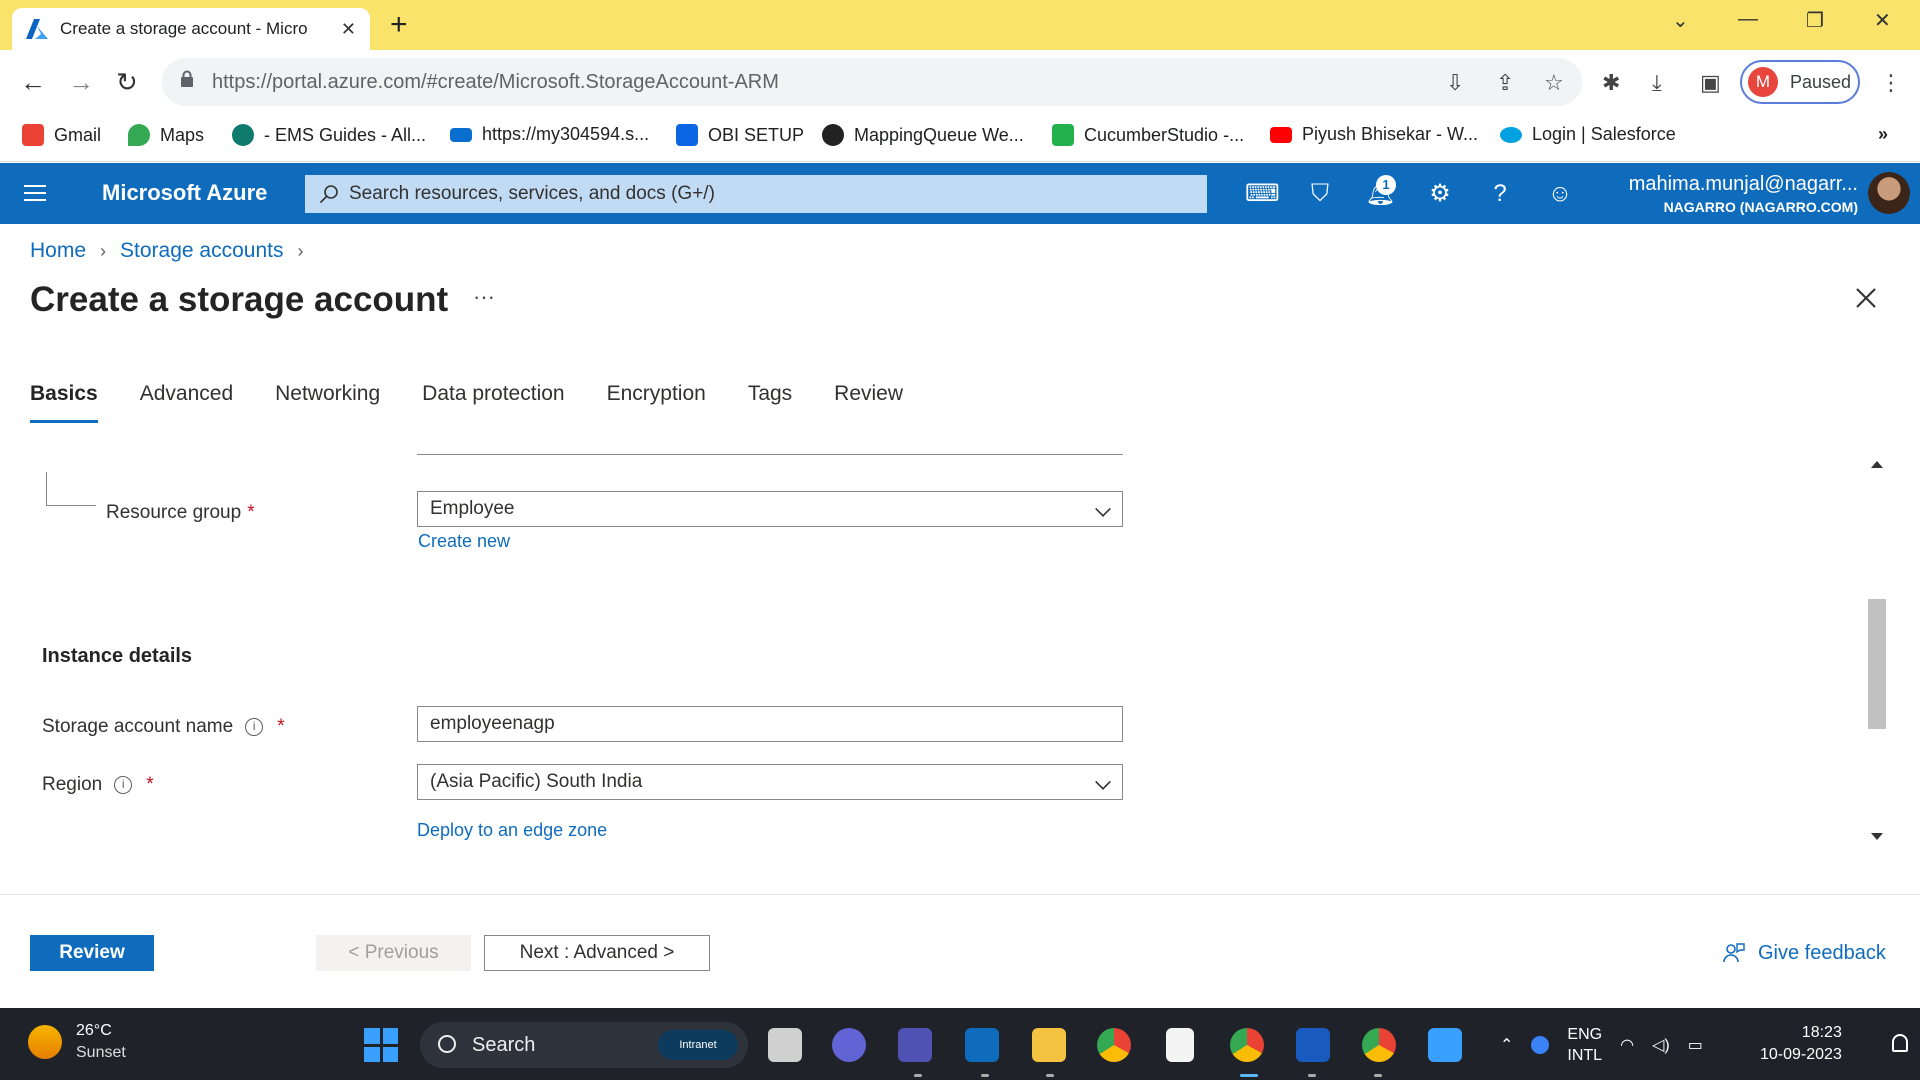 This screenshot has width=1920, height=1080. What do you see at coordinates (1801, 1044) in the screenshot?
I see `clock: 18:23 10-09-2023` at bounding box center [1801, 1044].